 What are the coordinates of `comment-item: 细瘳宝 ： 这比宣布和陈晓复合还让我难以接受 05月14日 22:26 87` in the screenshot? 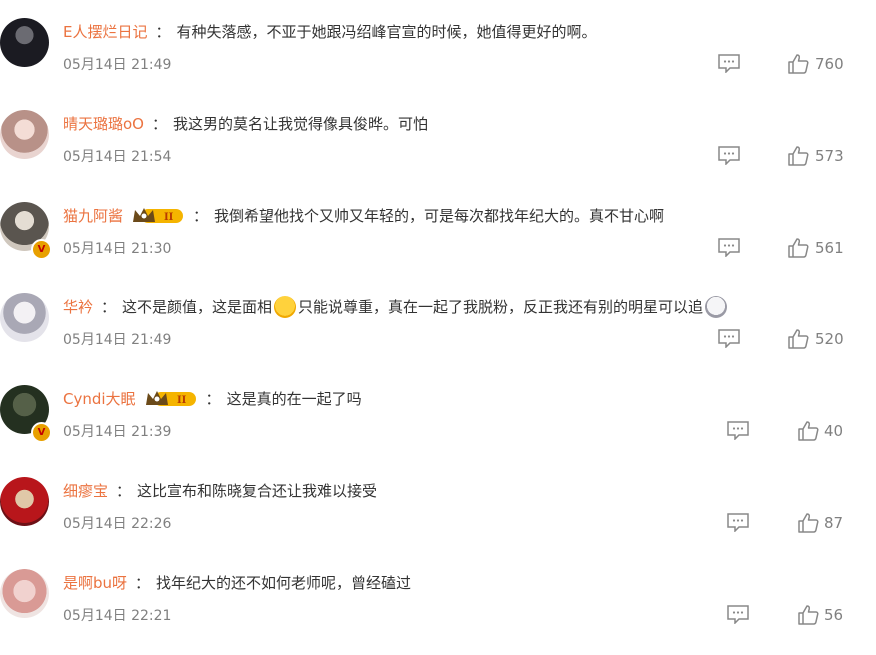 It's located at (438, 517).